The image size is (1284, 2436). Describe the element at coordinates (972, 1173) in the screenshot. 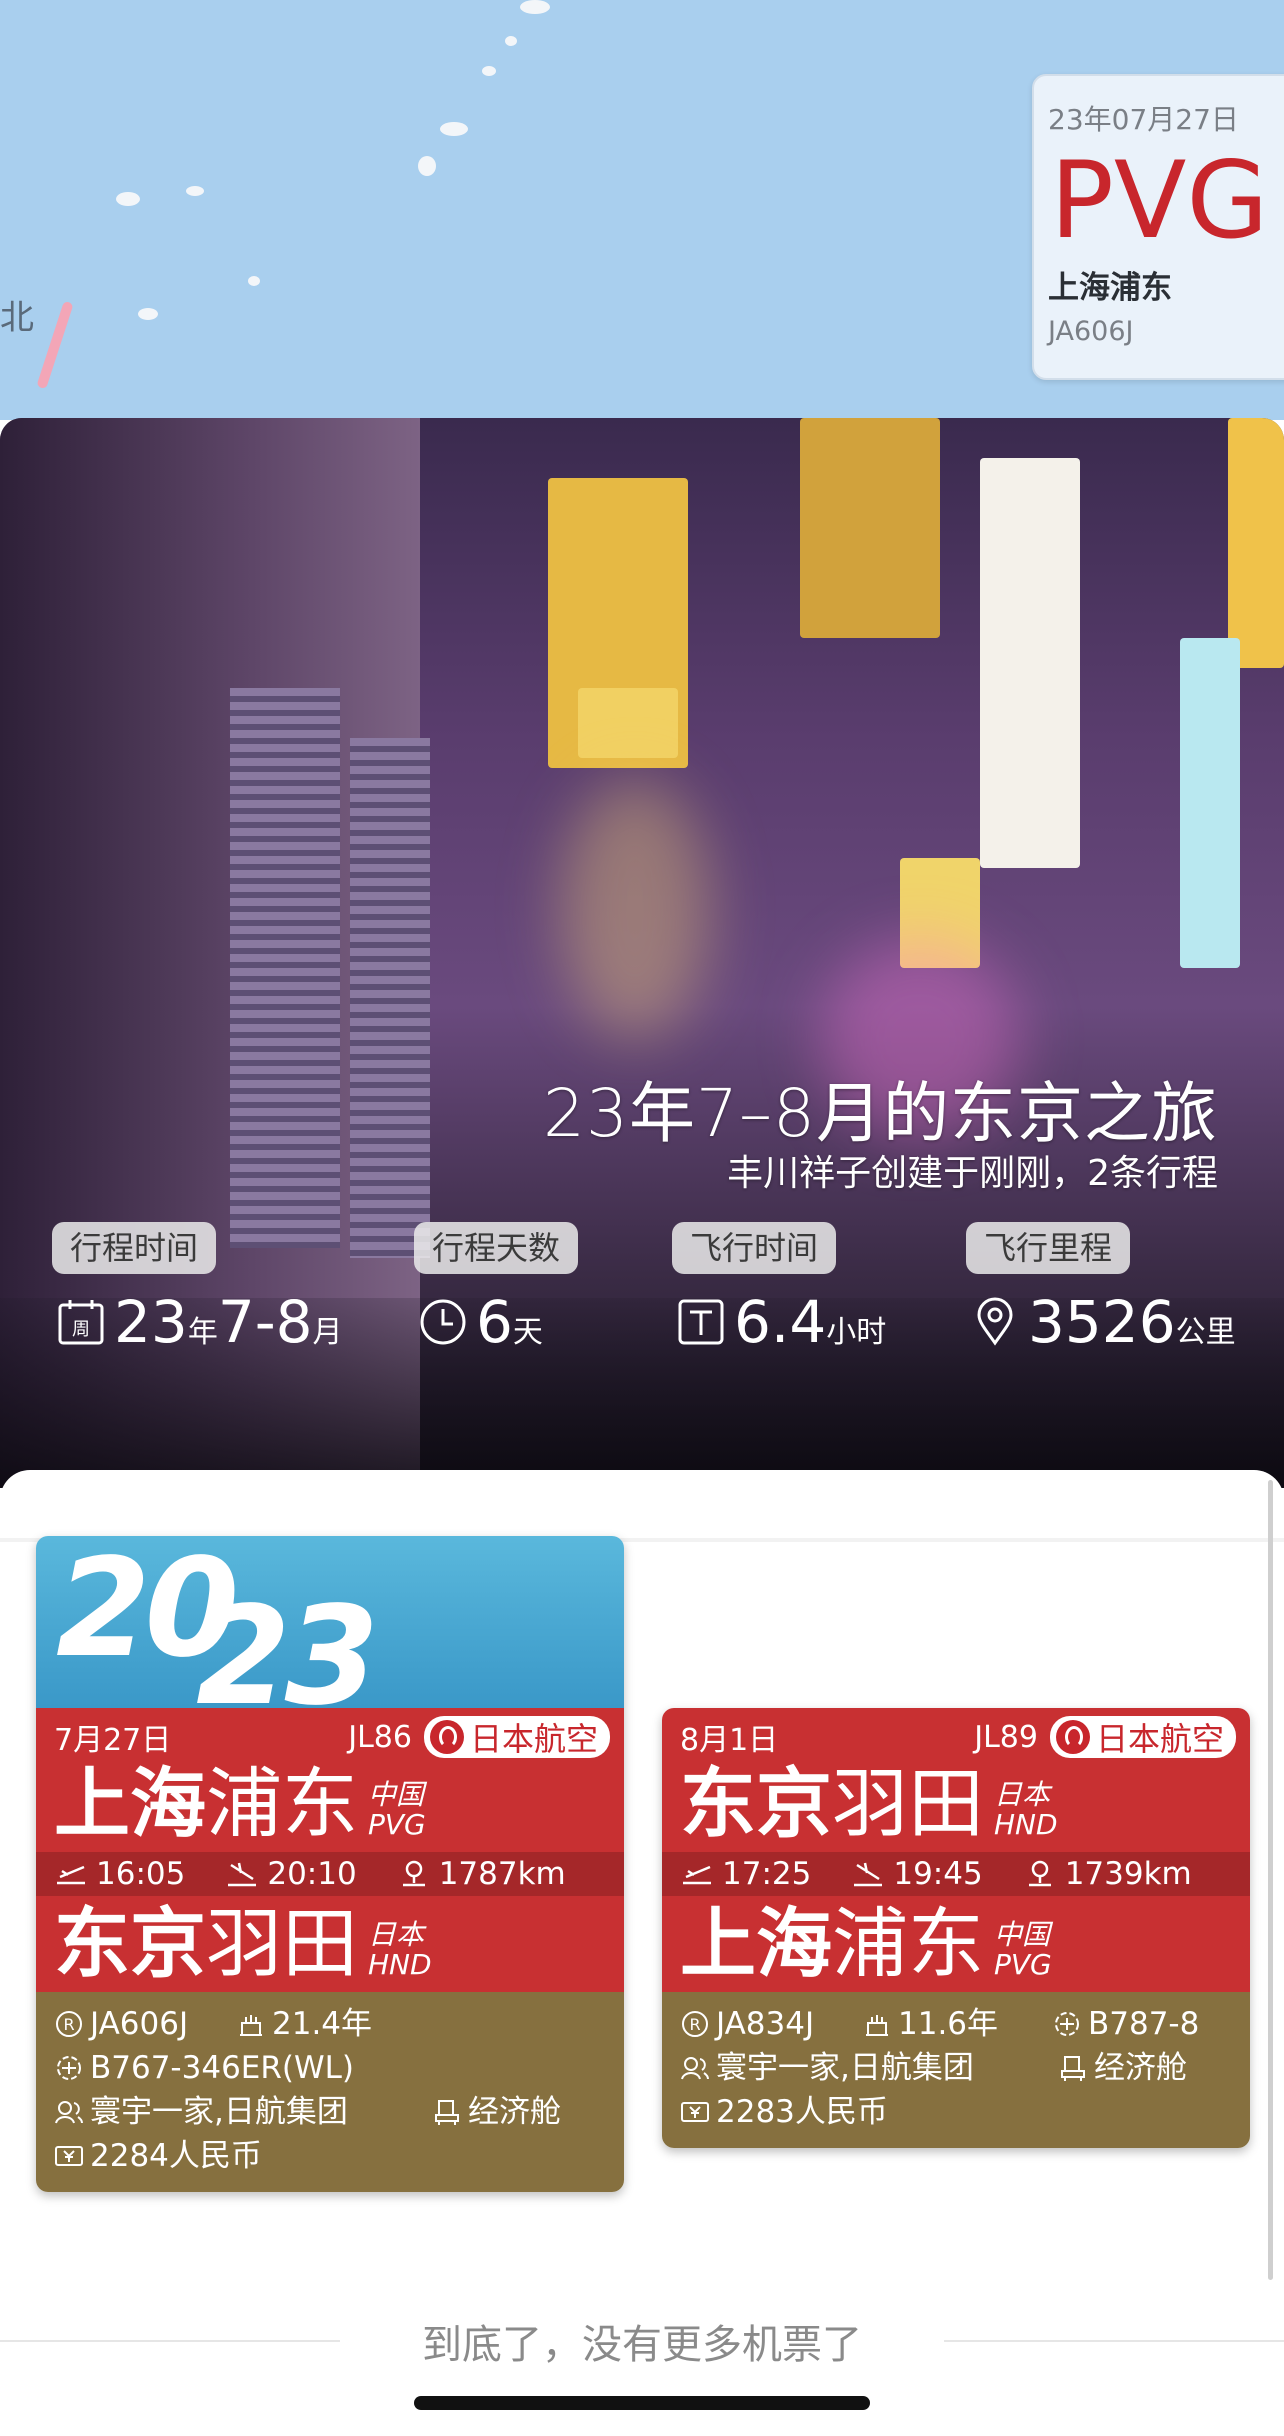

I see `trip-subtitle: 丰川祥子创建于刚刚，2条行程` at that location.